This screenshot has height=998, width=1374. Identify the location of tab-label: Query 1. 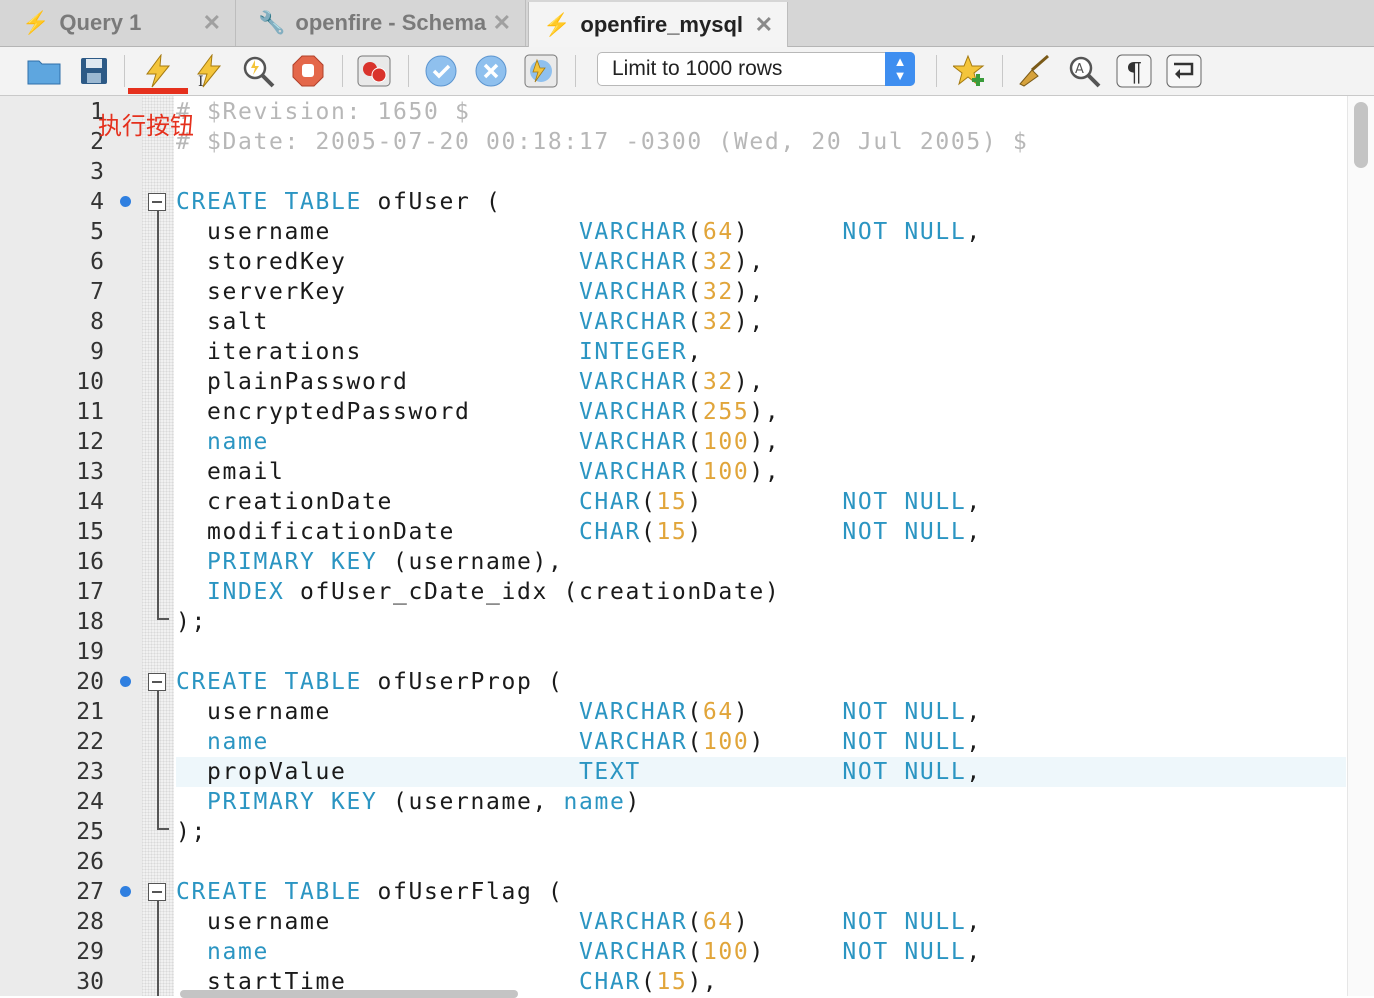
(100, 22).